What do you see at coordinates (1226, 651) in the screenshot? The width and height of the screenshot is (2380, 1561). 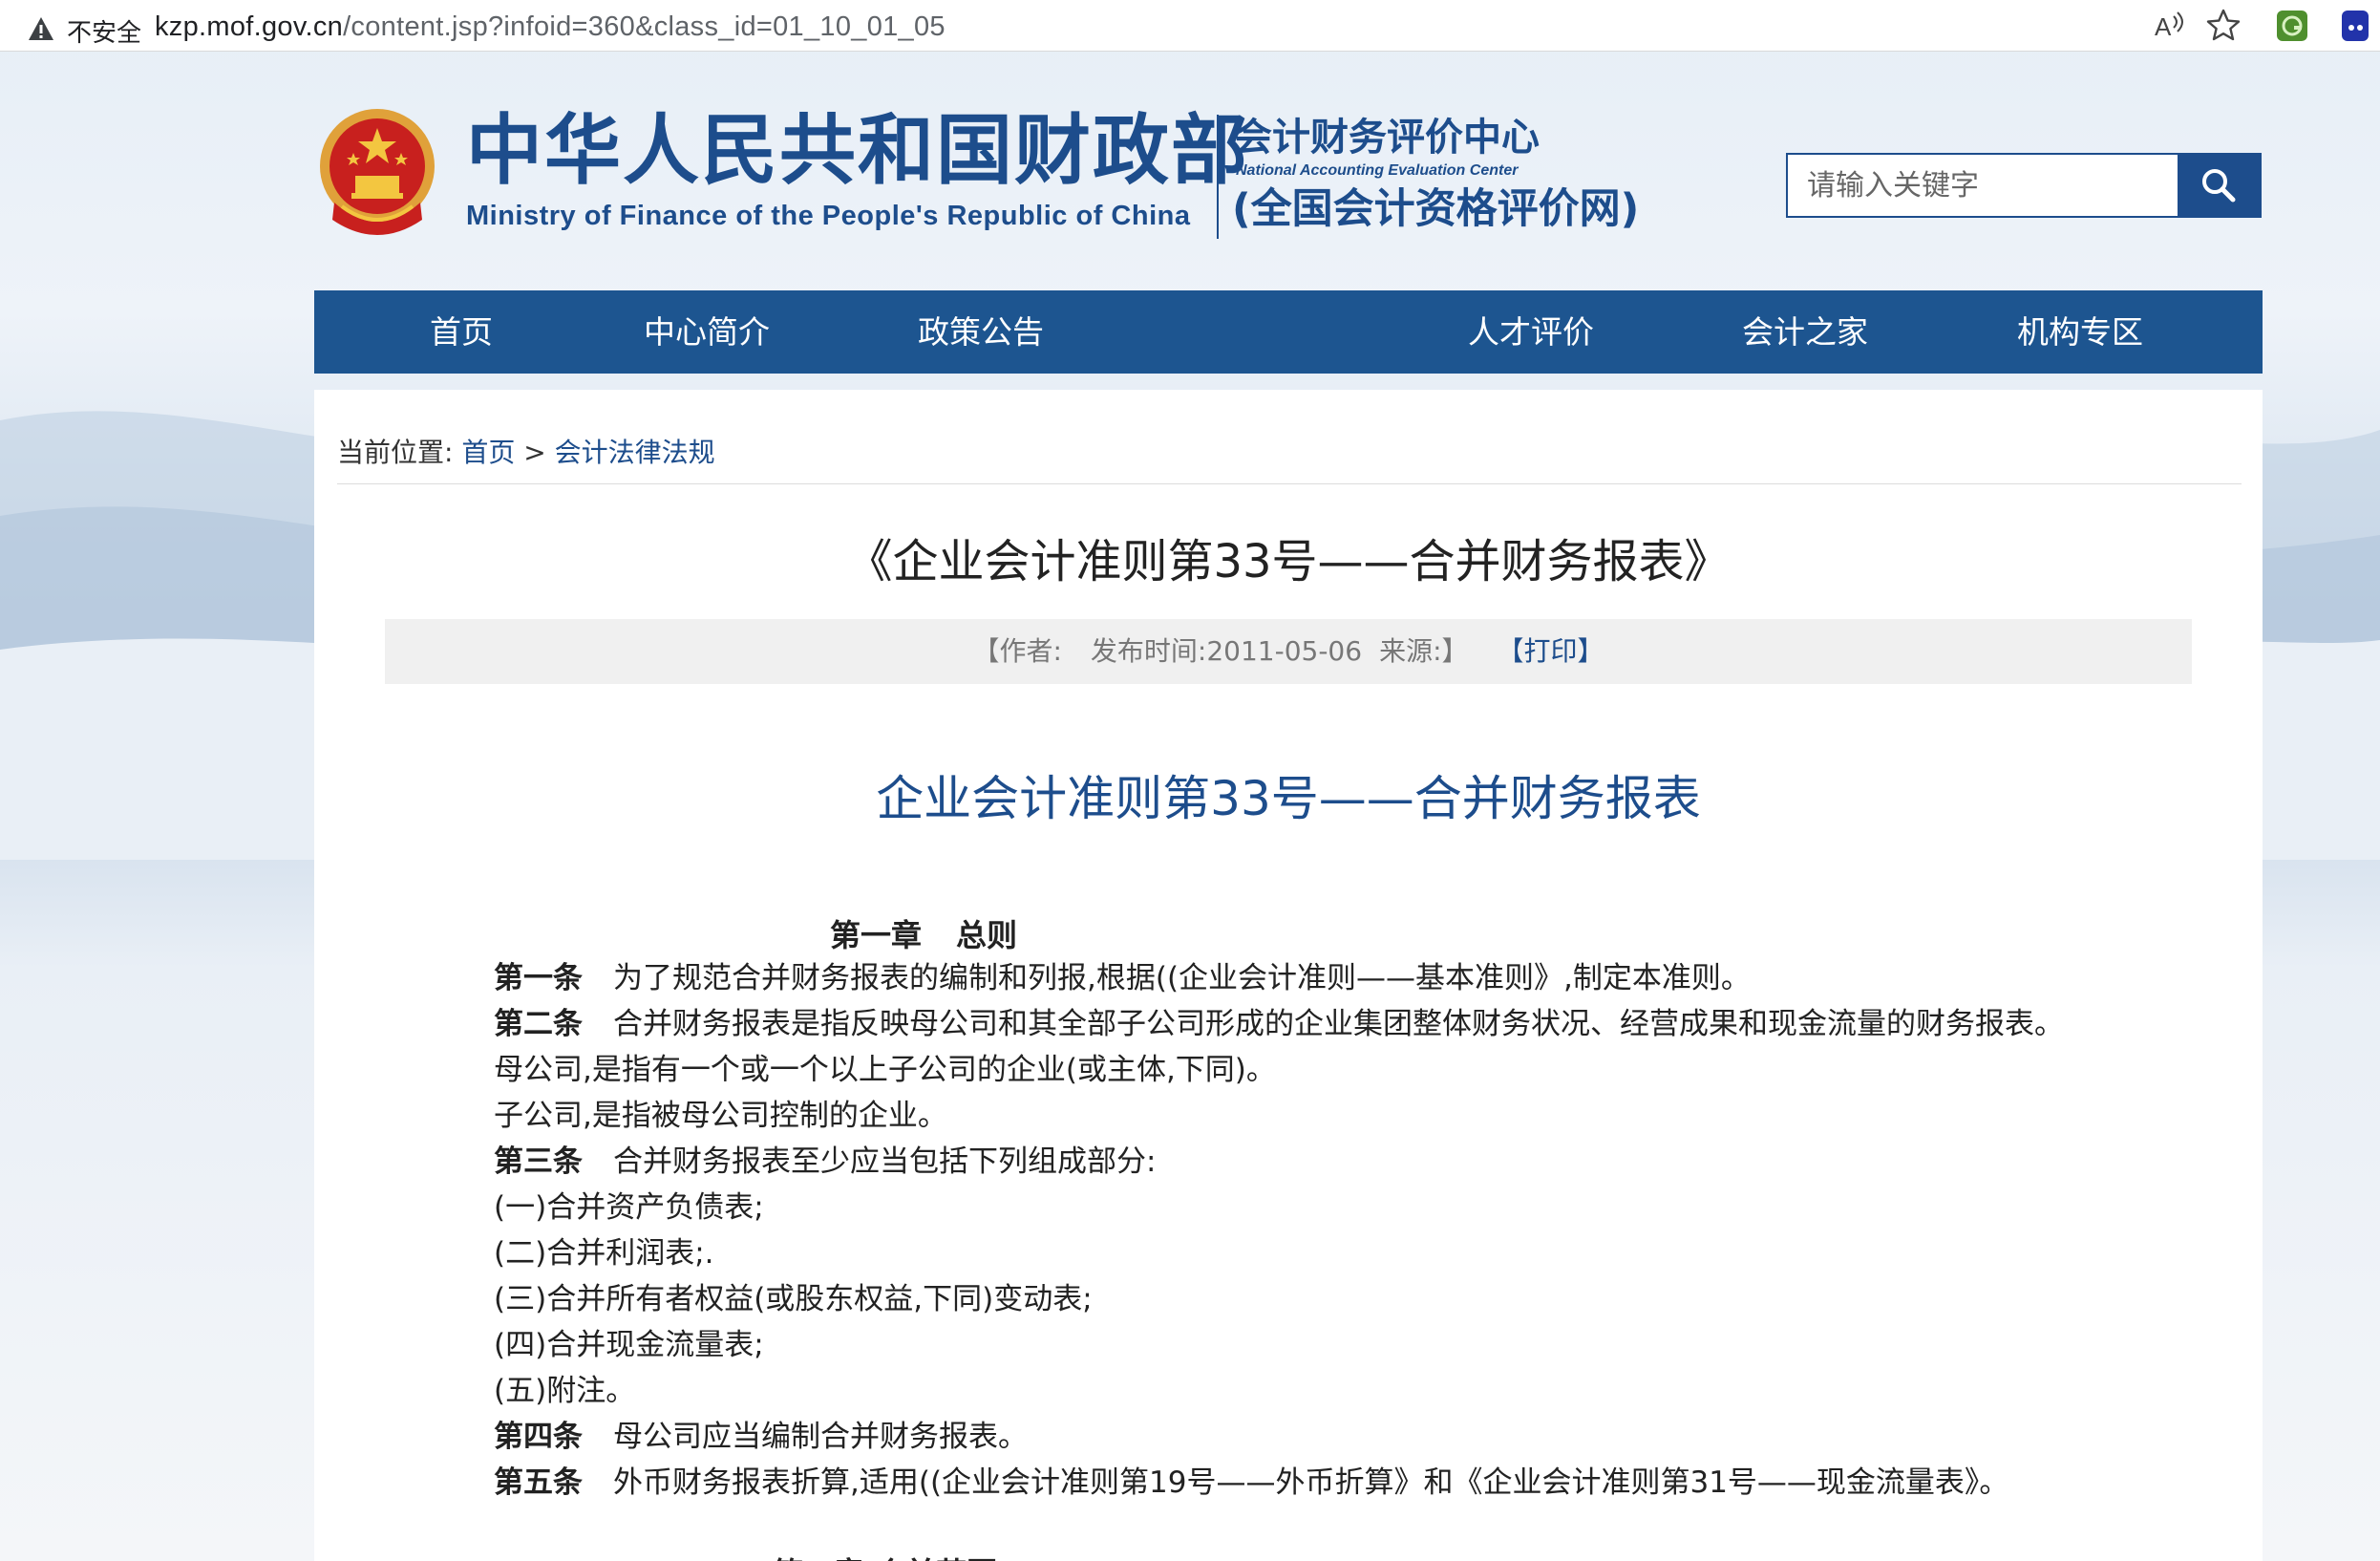 I see `meta-date: 发布时间:2011-05-06` at bounding box center [1226, 651].